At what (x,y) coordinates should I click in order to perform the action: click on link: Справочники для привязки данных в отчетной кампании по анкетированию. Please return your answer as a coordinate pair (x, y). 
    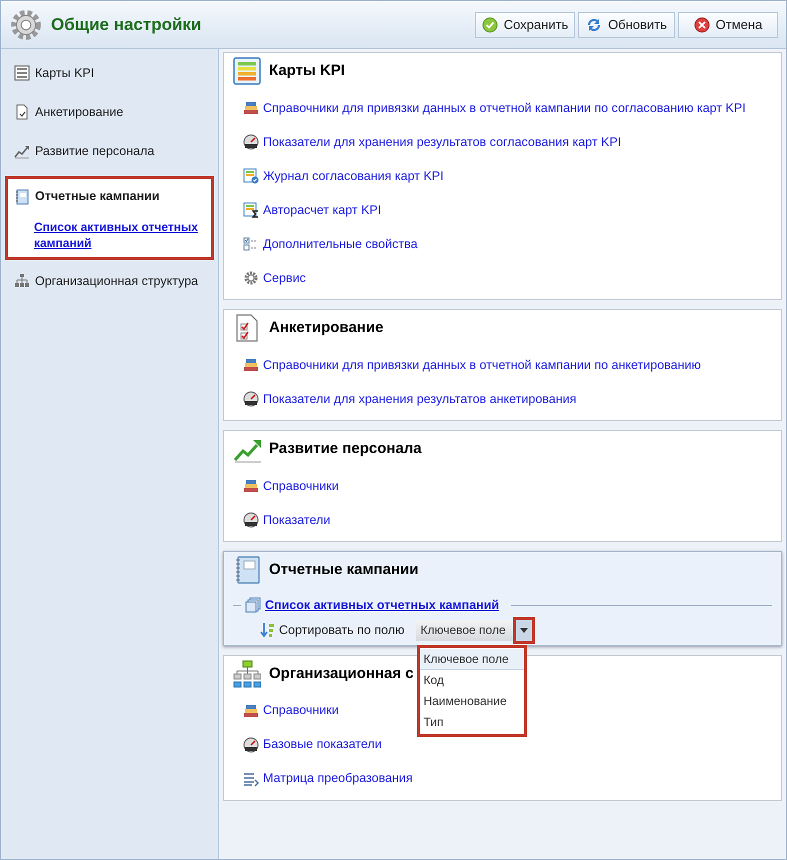
    Looking at the image, I should click on (482, 365).